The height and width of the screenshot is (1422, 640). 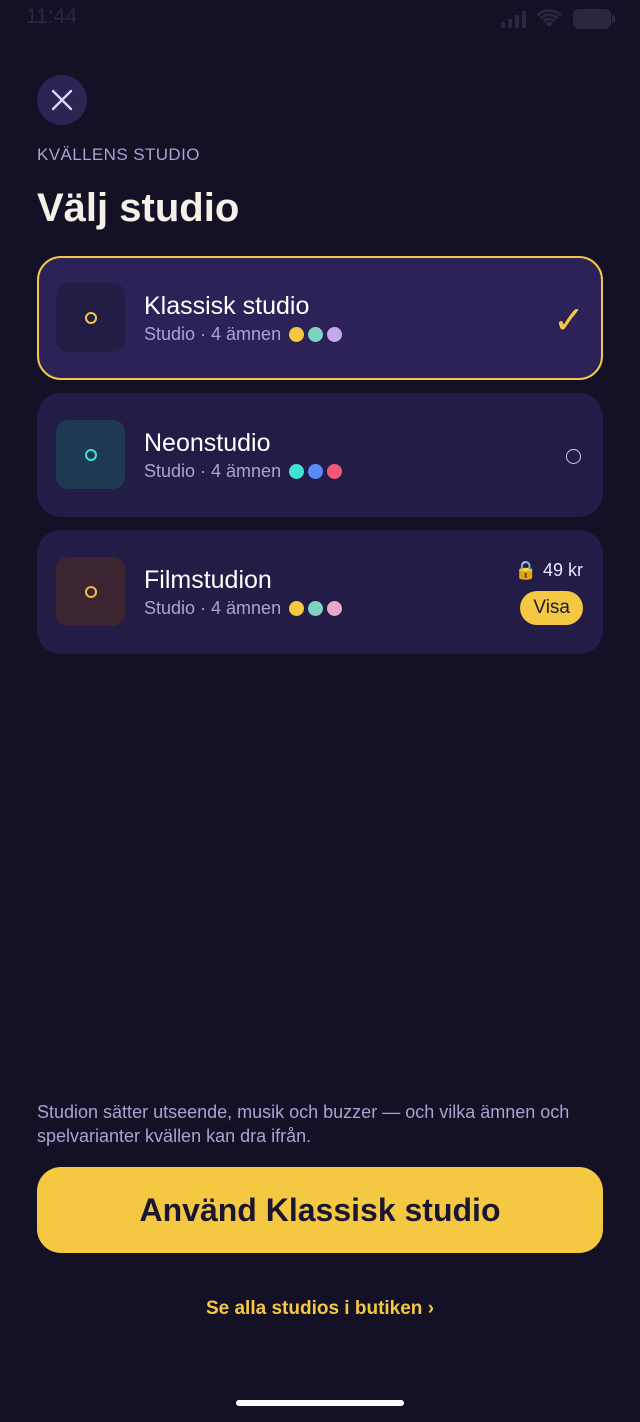 What do you see at coordinates (562, 570) in the screenshot?
I see `price-label: 49 kr` at bounding box center [562, 570].